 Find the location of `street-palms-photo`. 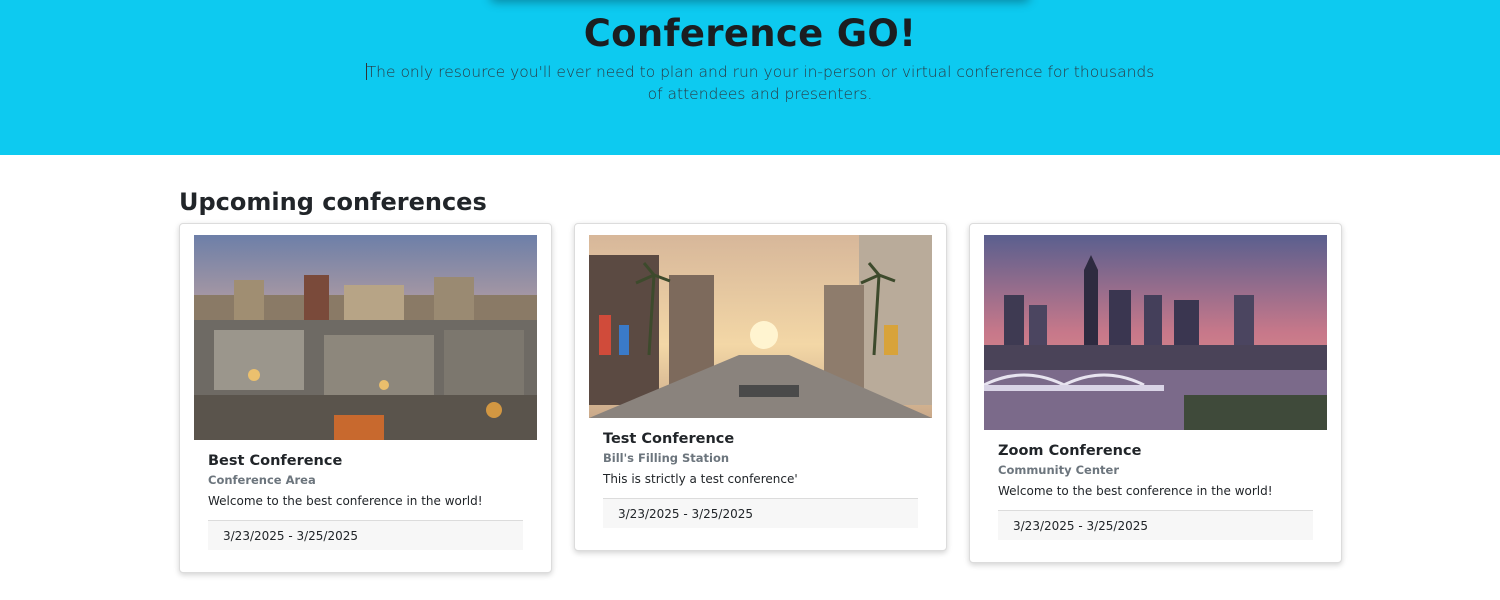

street-palms-photo is located at coordinates (760, 326).